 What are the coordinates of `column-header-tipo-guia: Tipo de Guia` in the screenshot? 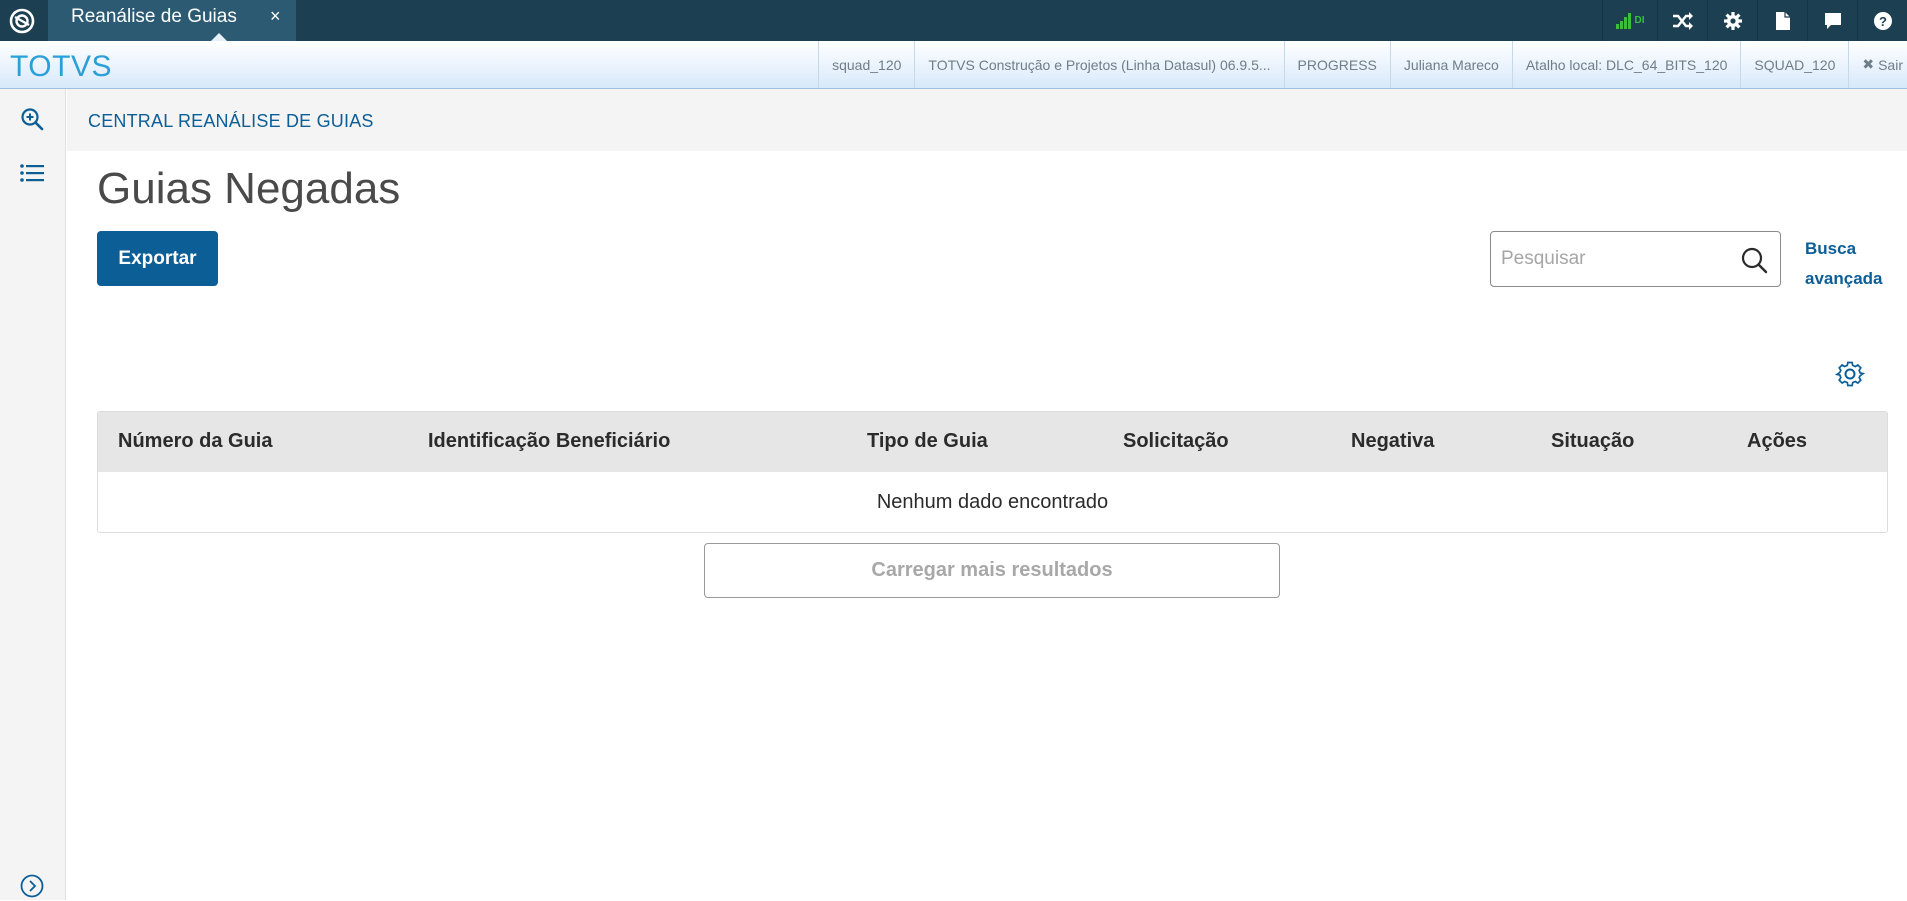 It's located at (927, 441).